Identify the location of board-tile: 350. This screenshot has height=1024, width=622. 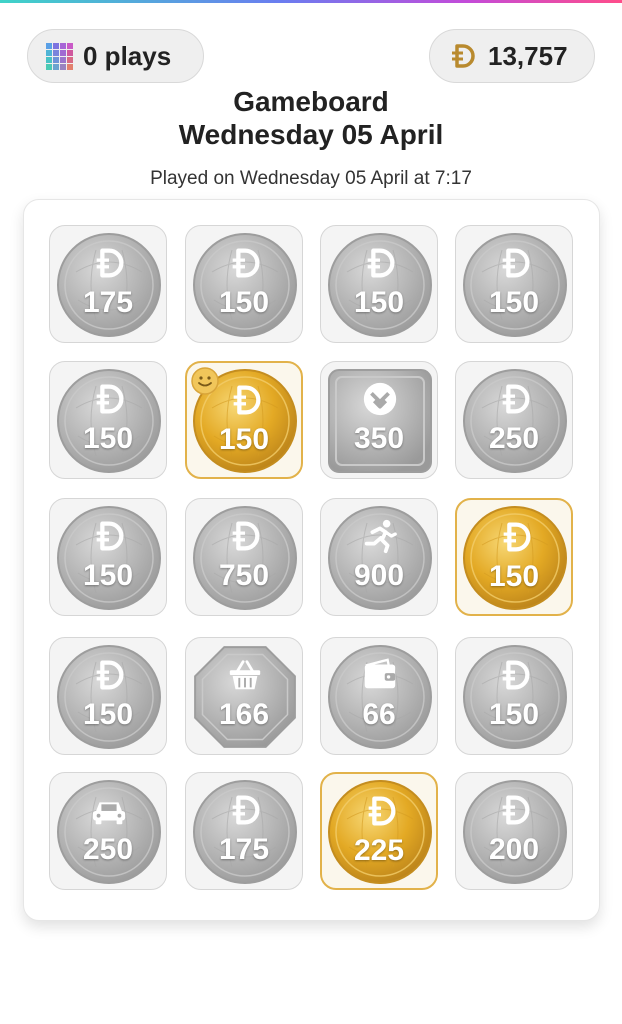
(379, 420).